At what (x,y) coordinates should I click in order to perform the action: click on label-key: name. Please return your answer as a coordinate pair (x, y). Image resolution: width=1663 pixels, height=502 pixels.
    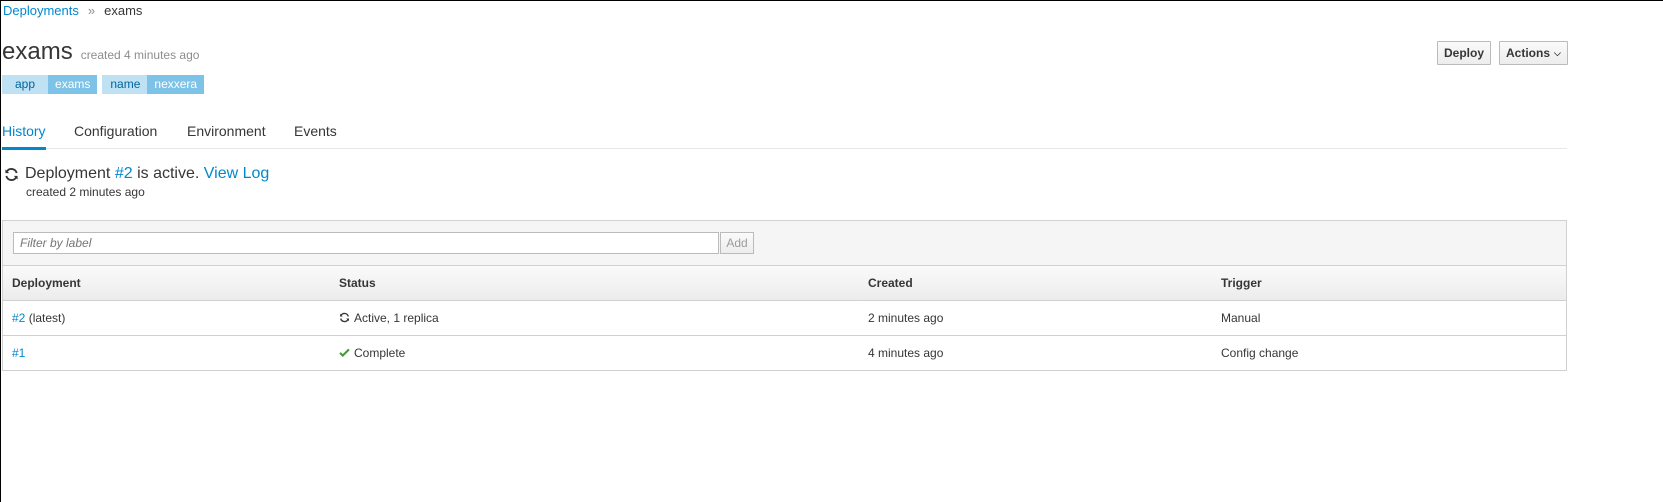
    Looking at the image, I should click on (125, 84).